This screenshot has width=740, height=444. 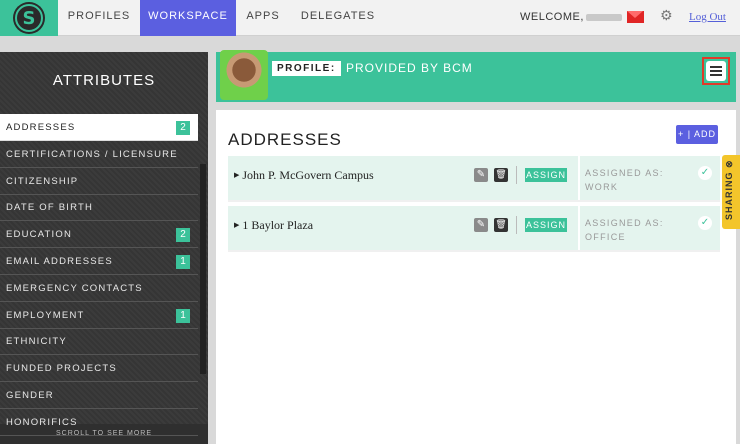 What do you see at coordinates (603, 17) in the screenshot?
I see `user-name-redacted` at bounding box center [603, 17].